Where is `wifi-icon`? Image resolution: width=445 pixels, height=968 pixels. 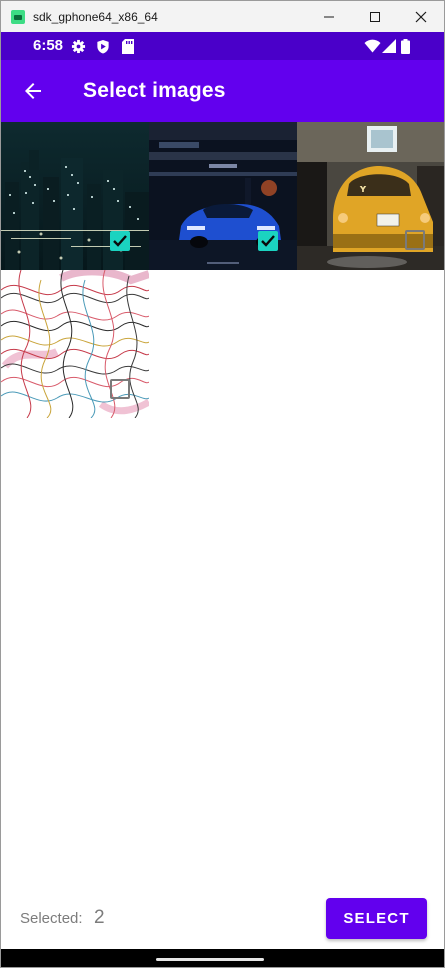 wifi-icon is located at coordinates (372, 46).